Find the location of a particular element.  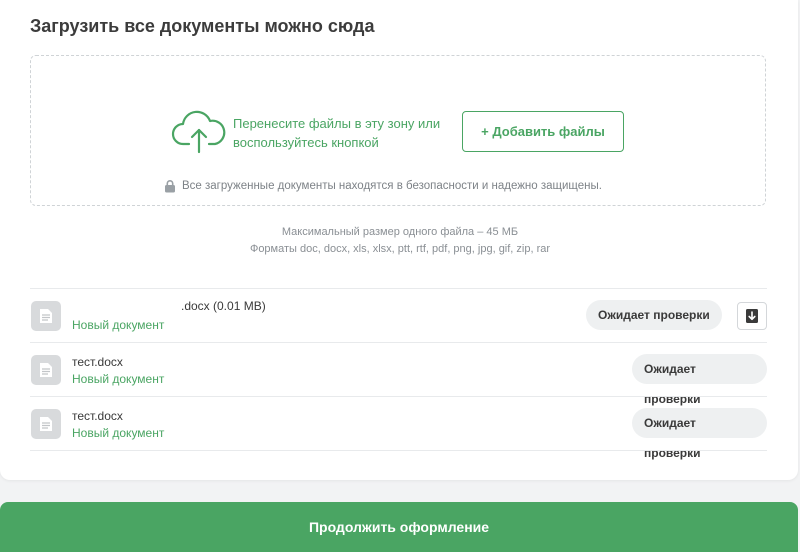

download-icon is located at coordinates (752, 316).